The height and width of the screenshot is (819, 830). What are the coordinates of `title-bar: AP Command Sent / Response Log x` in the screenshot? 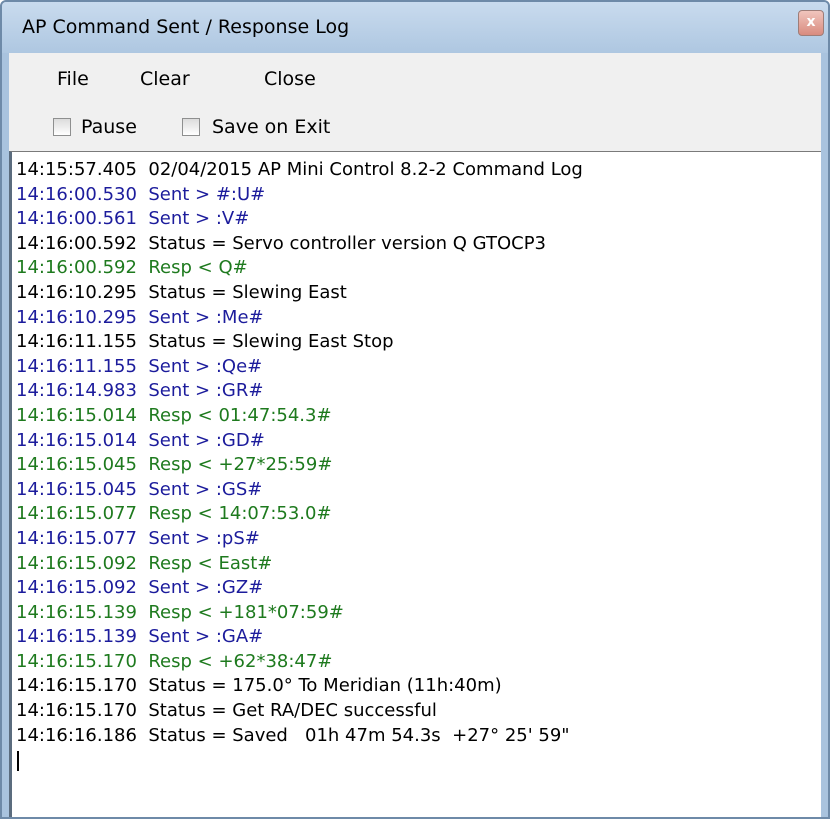 It's located at (415, 27).